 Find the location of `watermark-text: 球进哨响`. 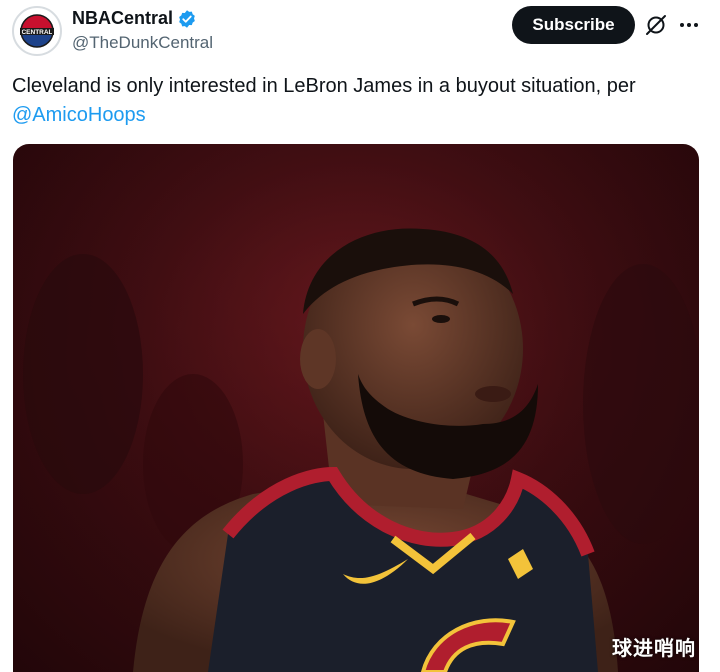

watermark-text: 球进哨响 is located at coordinates (654, 648).